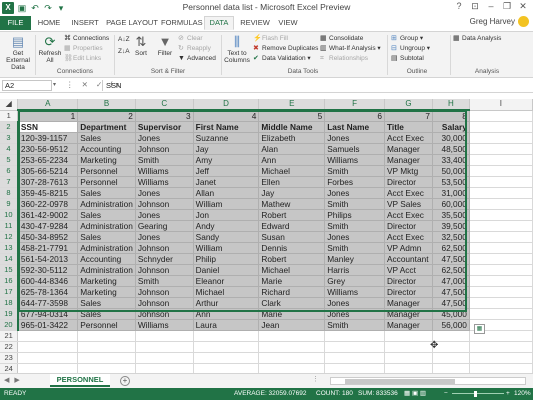  Describe the element at coordinates (226, 215) in the screenshot. I see `cell: Jon` at that location.